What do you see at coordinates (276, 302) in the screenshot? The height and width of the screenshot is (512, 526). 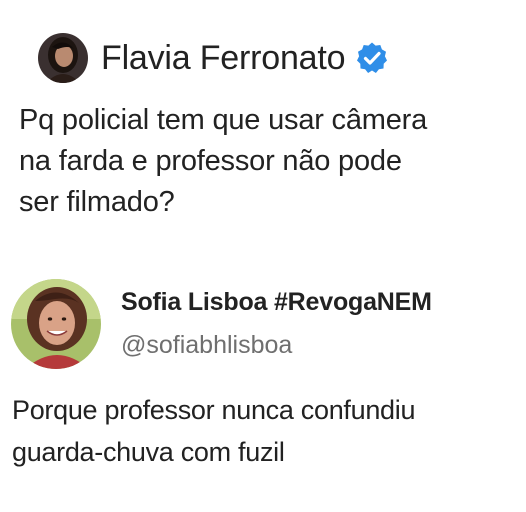 I see `reply-author-name: Sofia Lisboa #RevogaNEM` at bounding box center [276, 302].